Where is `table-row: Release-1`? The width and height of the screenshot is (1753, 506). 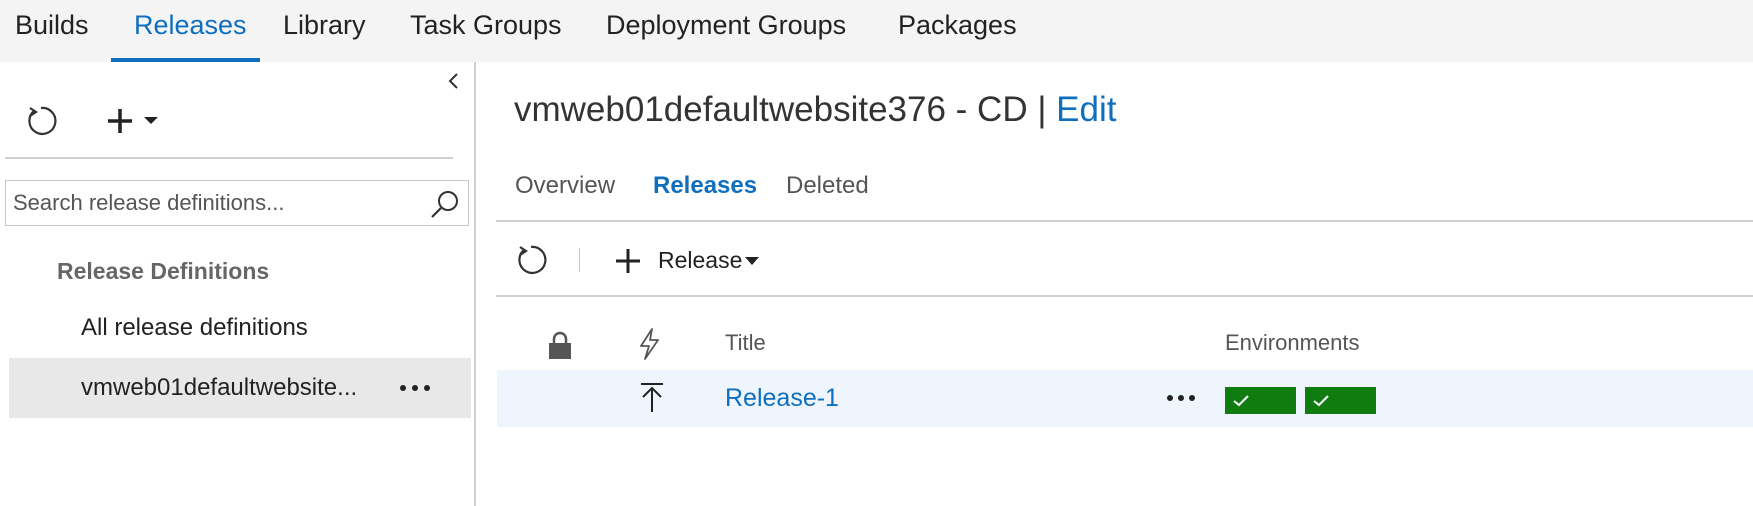
table-row: Release-1 is located at coordinates (1125, 398).